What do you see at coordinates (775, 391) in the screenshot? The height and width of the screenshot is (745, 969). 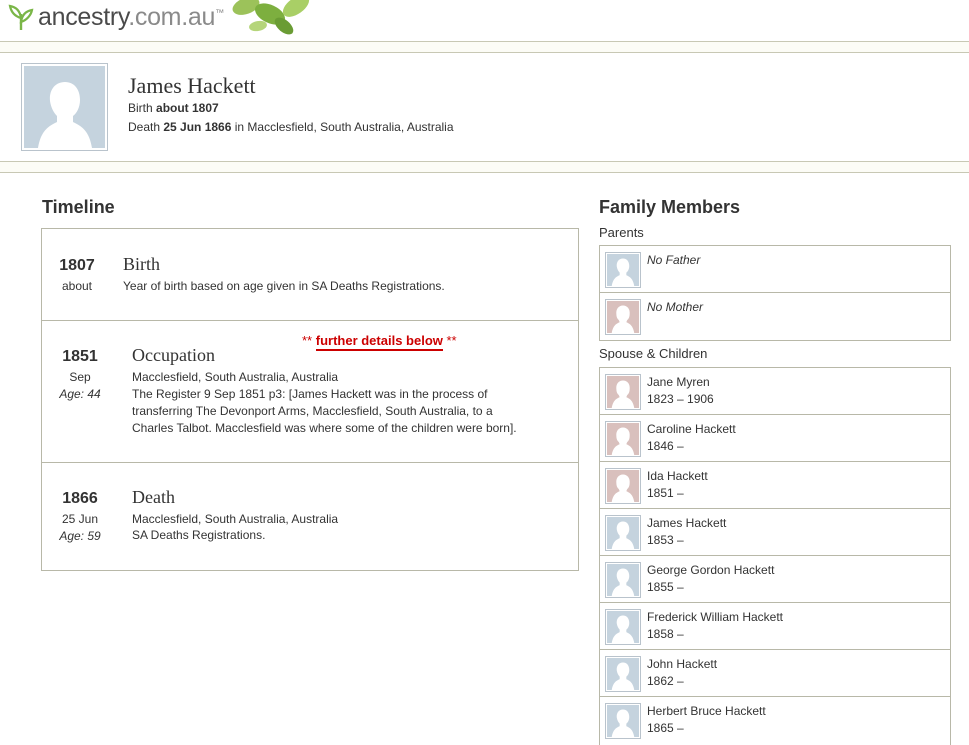 I see `family-member-row: Jane Myren 1823 – 1906` at bounding box center [775, 391].